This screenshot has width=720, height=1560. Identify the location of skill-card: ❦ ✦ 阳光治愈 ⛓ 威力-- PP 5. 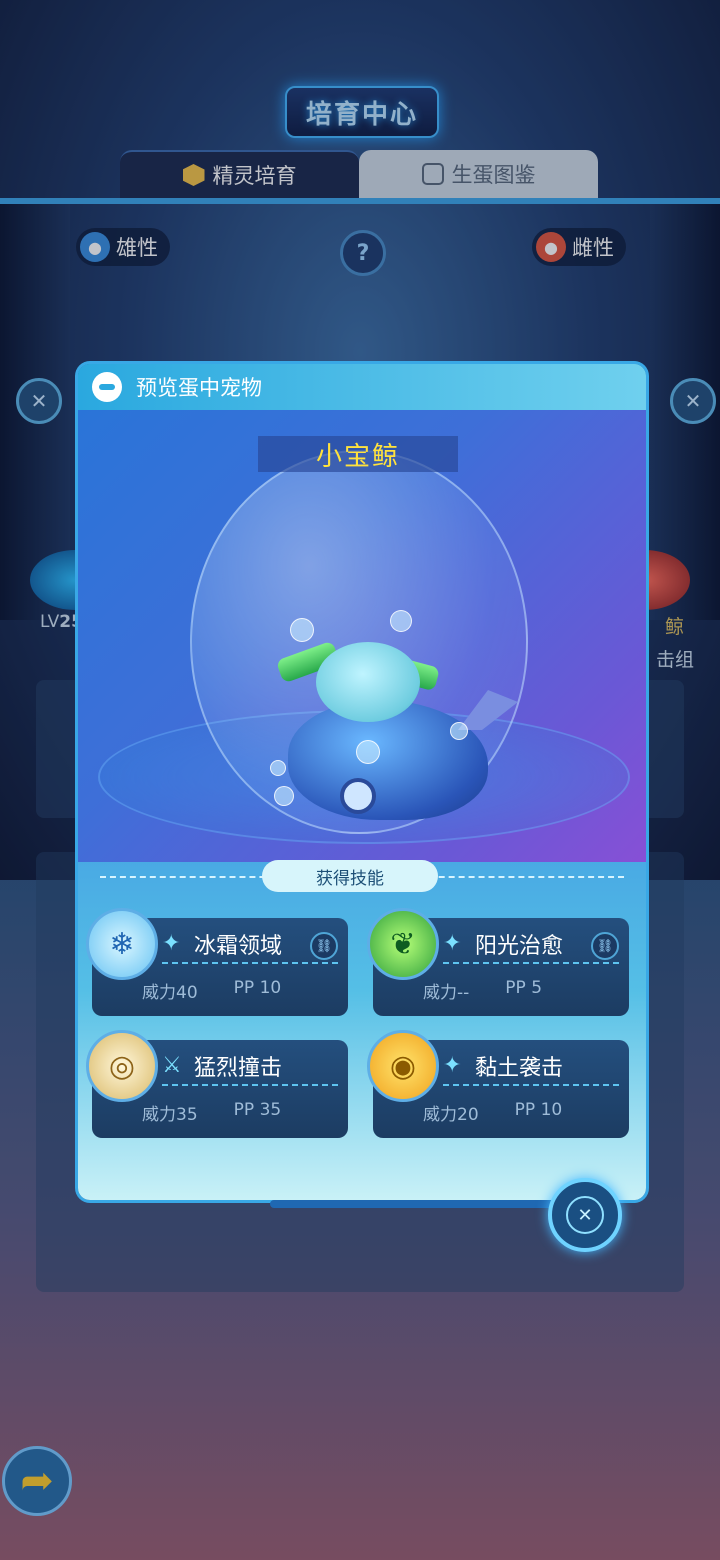
(498, 962).